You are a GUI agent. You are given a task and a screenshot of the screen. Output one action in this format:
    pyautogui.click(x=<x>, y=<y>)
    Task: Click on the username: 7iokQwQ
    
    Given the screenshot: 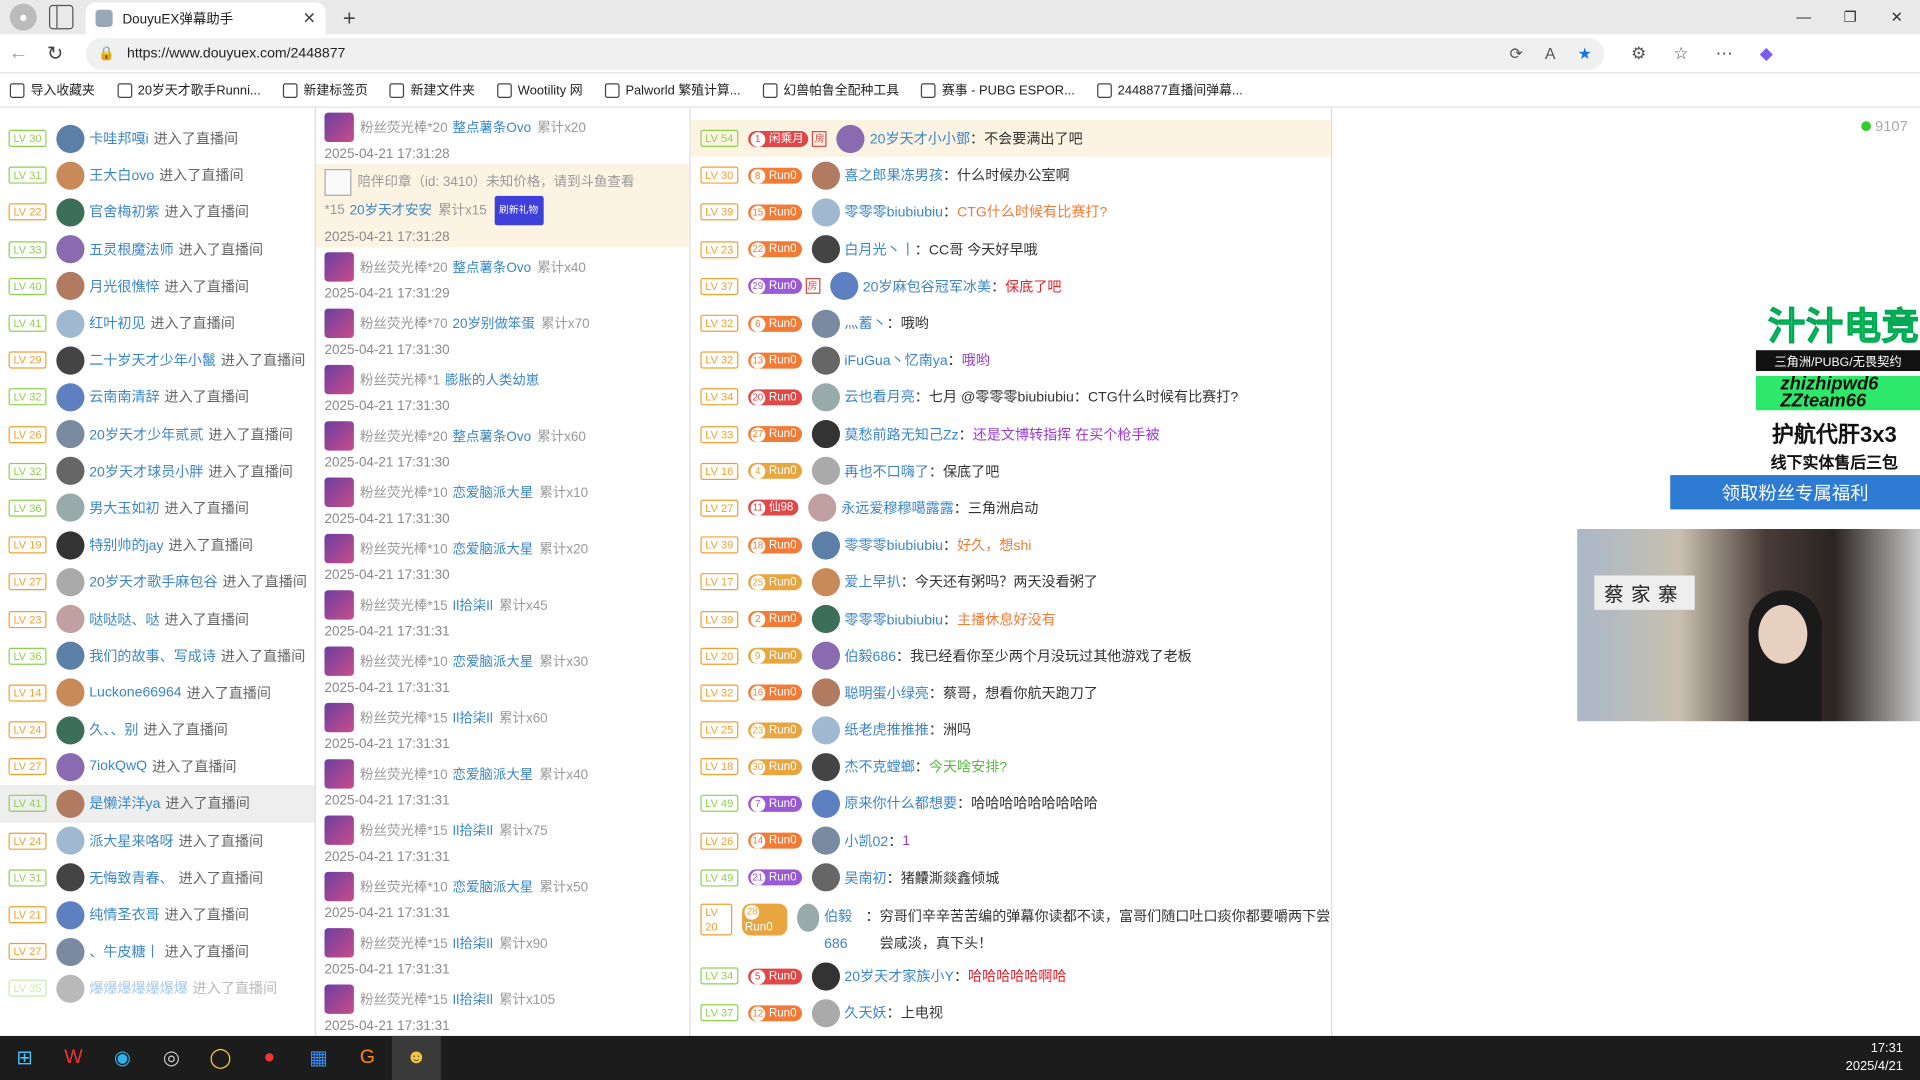 What is the action you would take?
    pyautogui.click(x=118, y=767)
    